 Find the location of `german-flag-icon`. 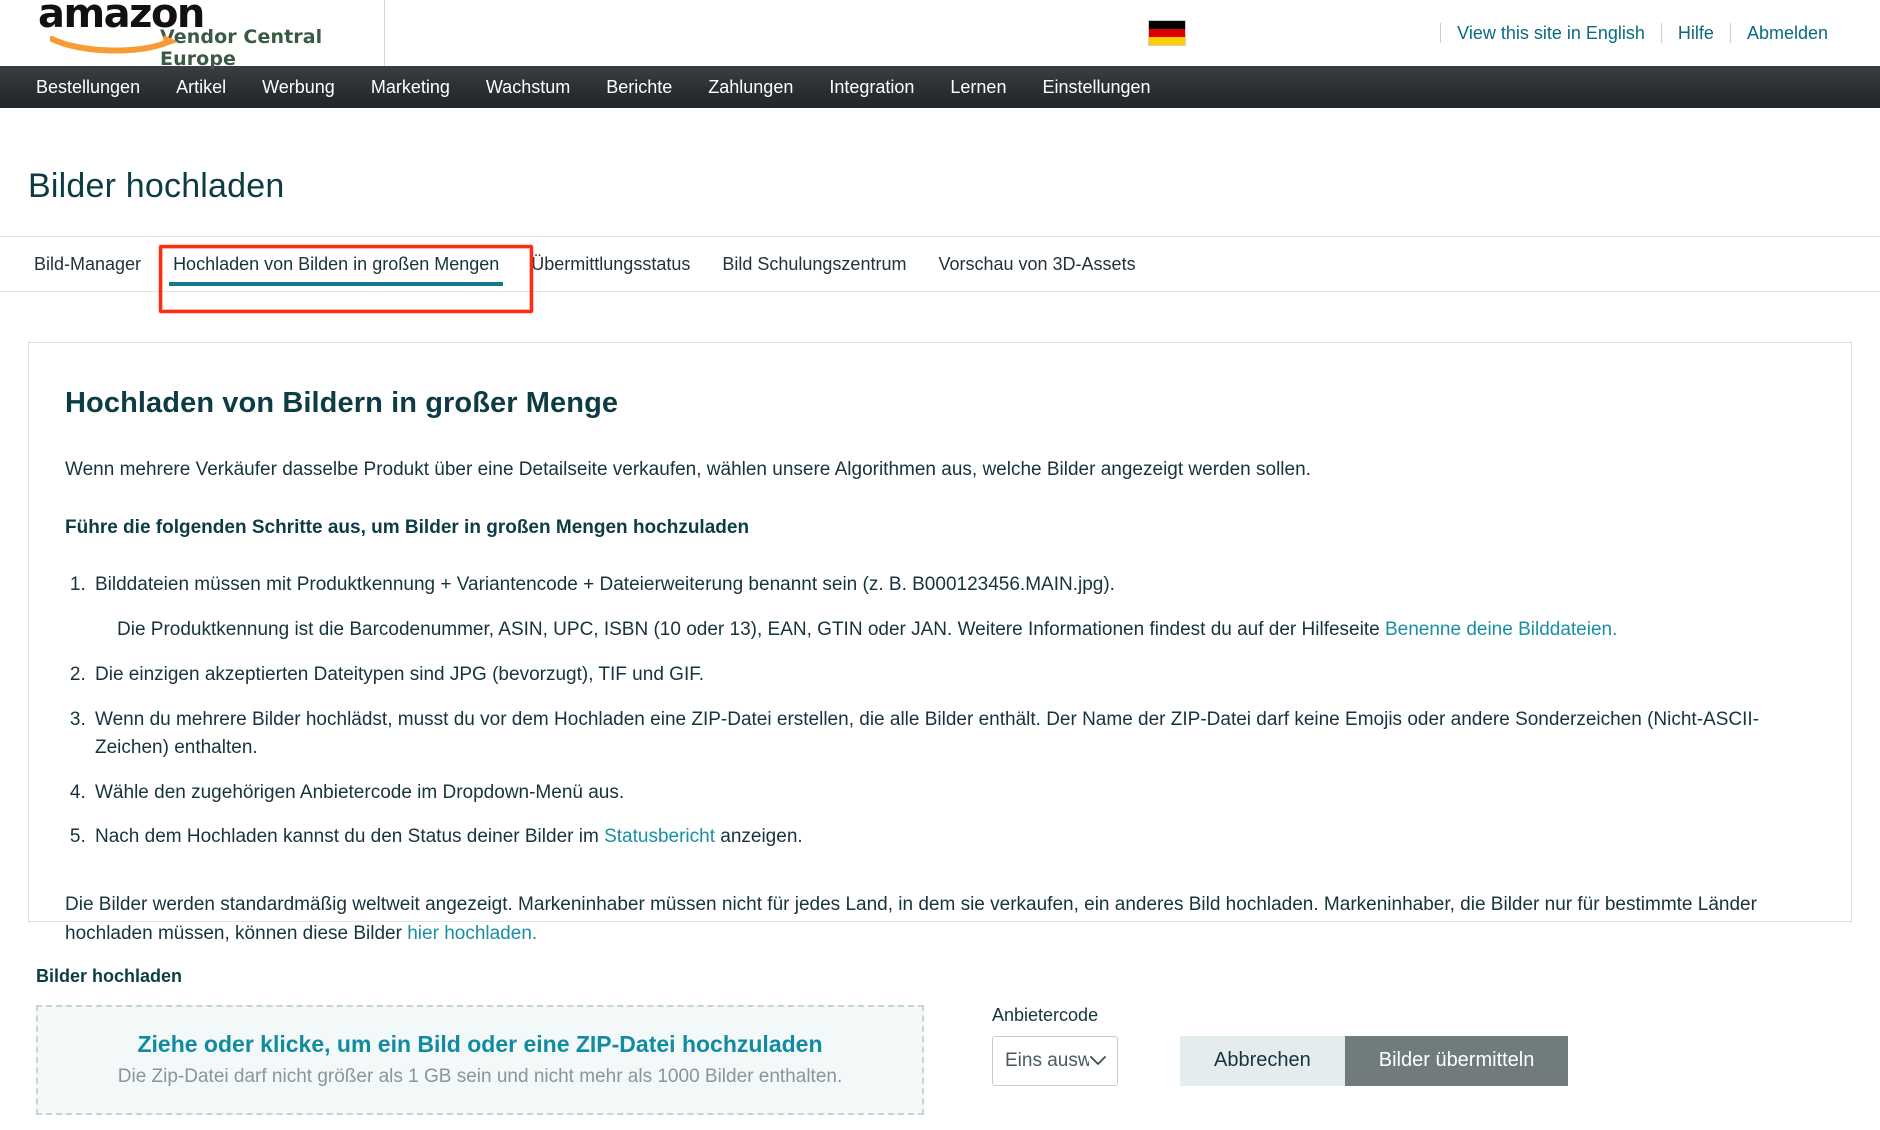

german-flag-icon is located at coordinates (1167, 33).